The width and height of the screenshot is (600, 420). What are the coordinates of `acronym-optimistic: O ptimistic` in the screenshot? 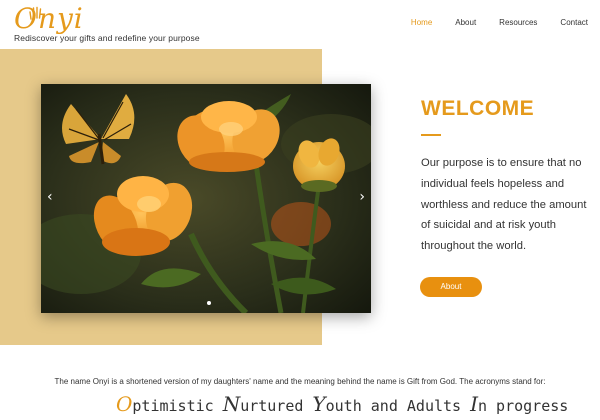 It's located at (165, 404).